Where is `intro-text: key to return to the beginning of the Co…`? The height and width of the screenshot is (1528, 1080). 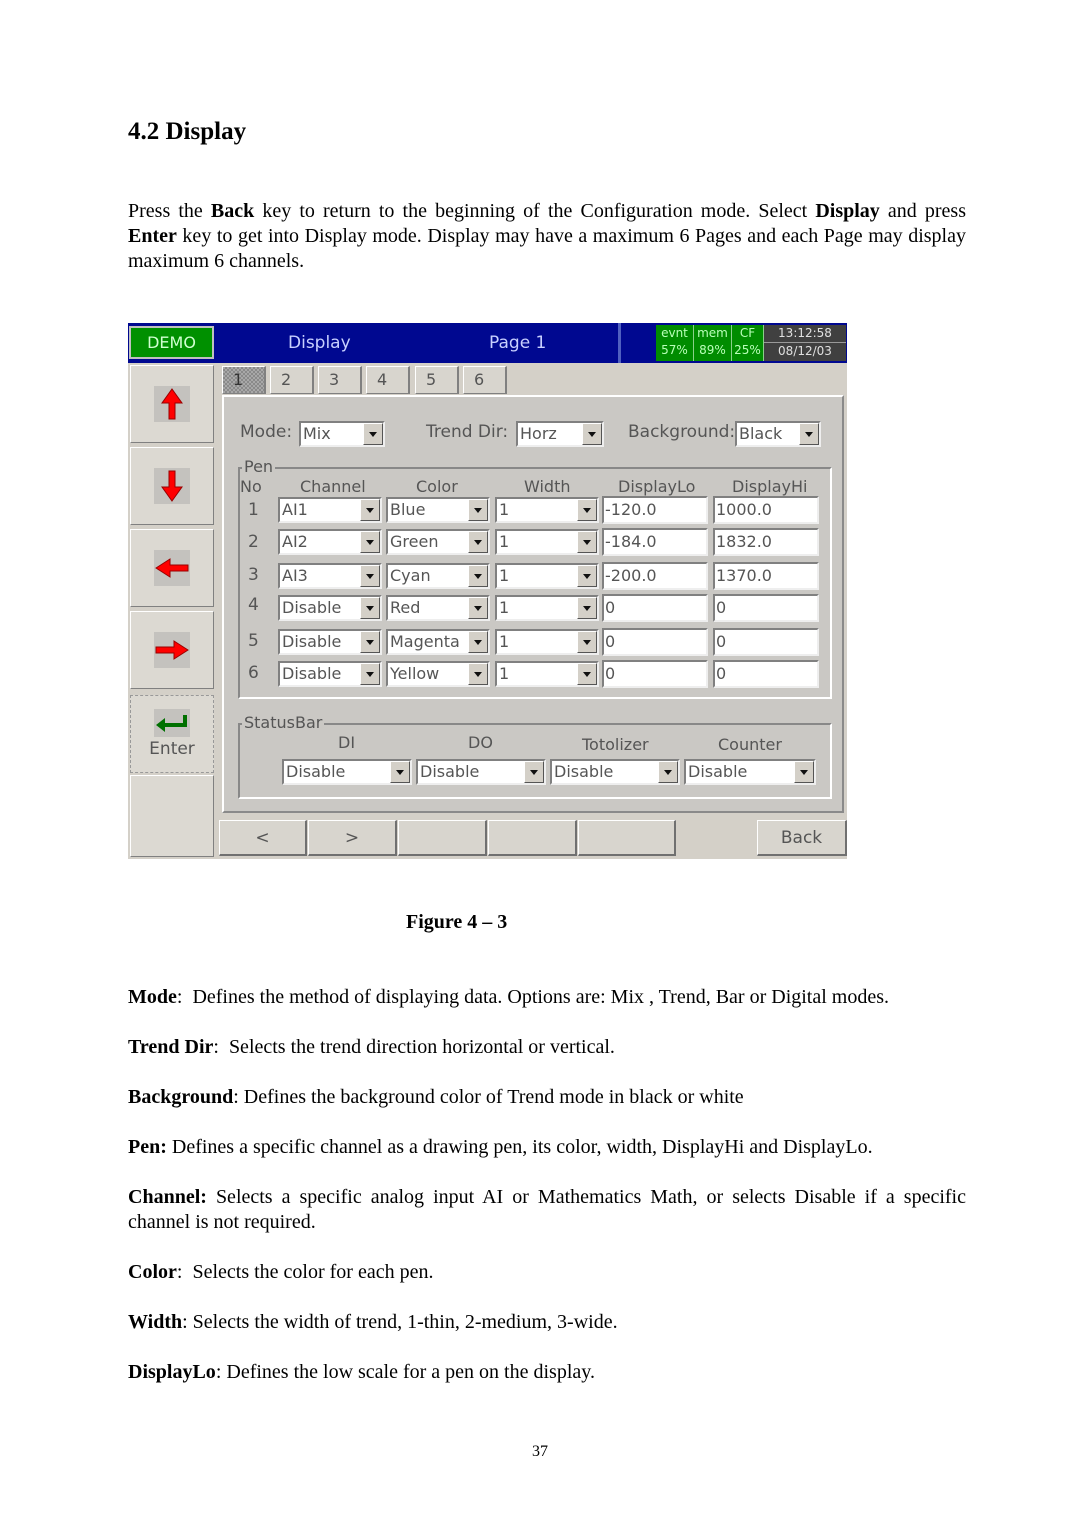
intro-text: key to return to the beginning of the Co… is located at coordinates (535, 211).